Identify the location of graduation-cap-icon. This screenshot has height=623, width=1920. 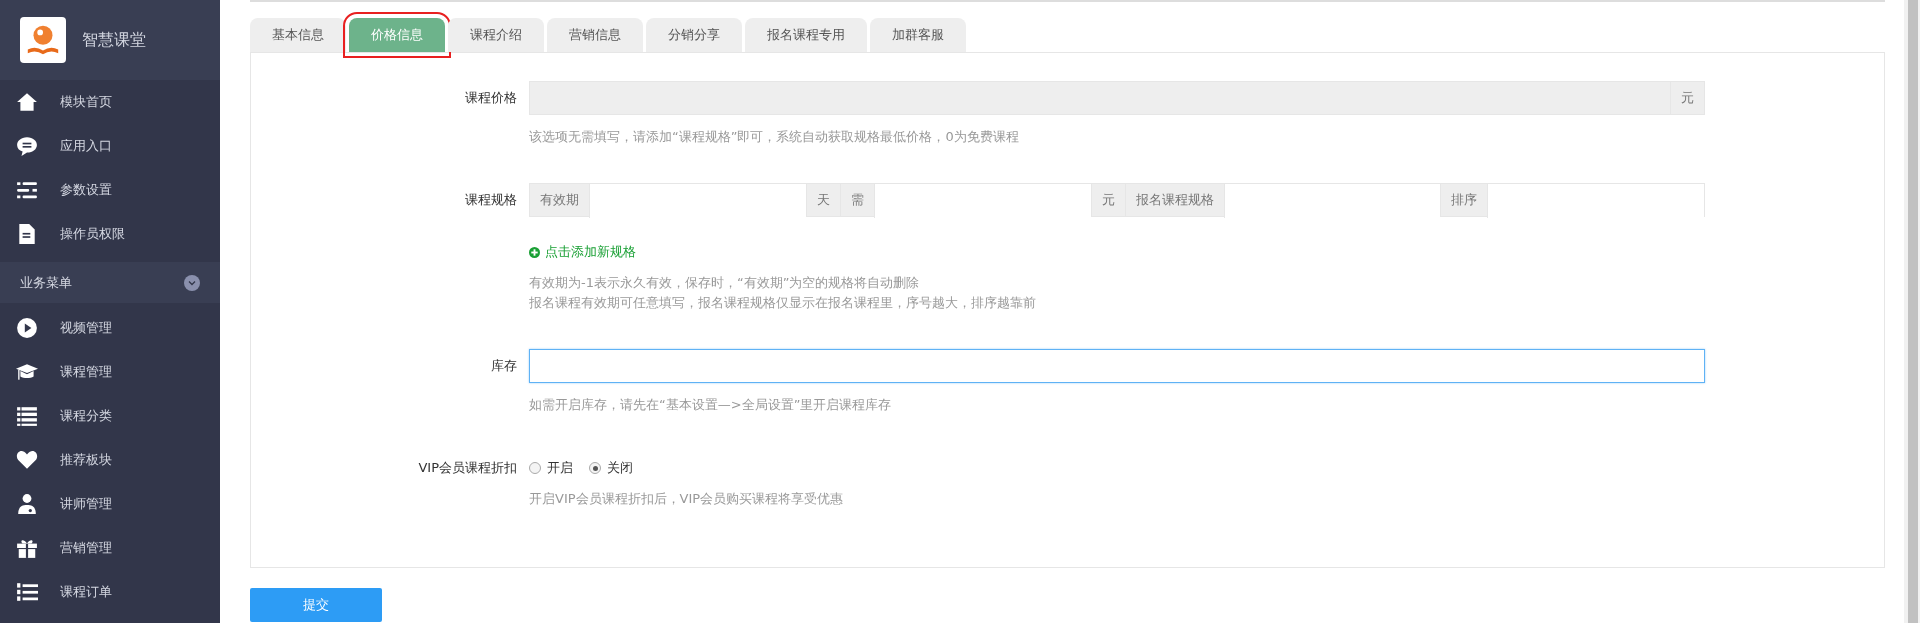
(27, 372).